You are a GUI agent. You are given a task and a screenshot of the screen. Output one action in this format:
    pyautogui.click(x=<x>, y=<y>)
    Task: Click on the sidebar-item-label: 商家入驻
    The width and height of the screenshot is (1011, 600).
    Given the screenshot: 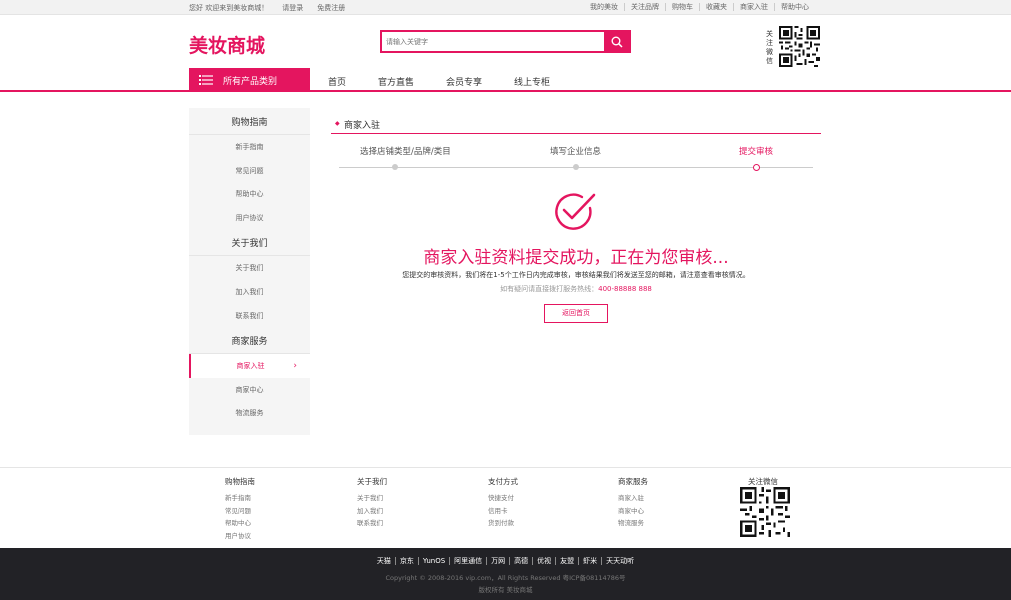 What is the action you would take?
    pyautogui.click(x=250, y=366)
    